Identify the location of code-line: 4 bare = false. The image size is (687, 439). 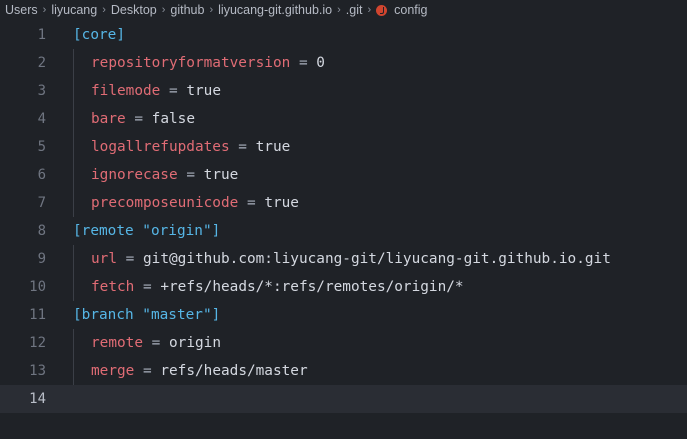
(343, 119).